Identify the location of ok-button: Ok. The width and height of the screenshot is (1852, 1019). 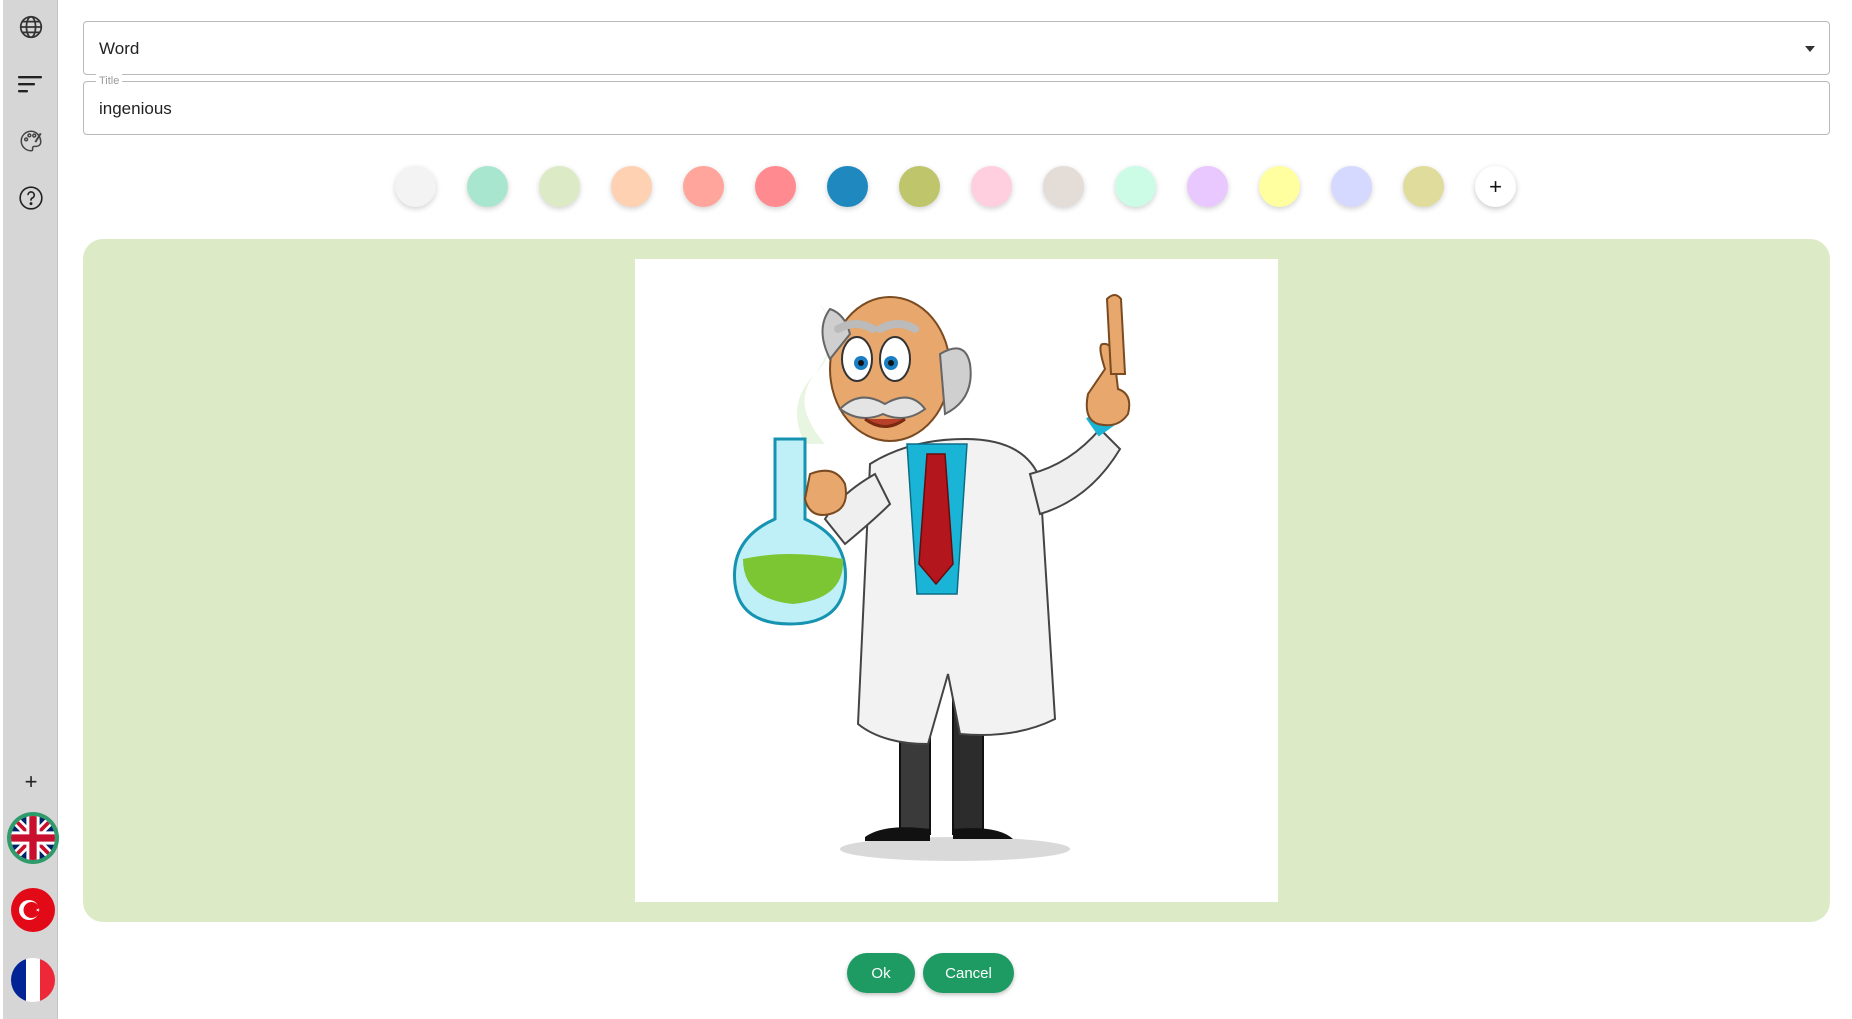
(881, 973).